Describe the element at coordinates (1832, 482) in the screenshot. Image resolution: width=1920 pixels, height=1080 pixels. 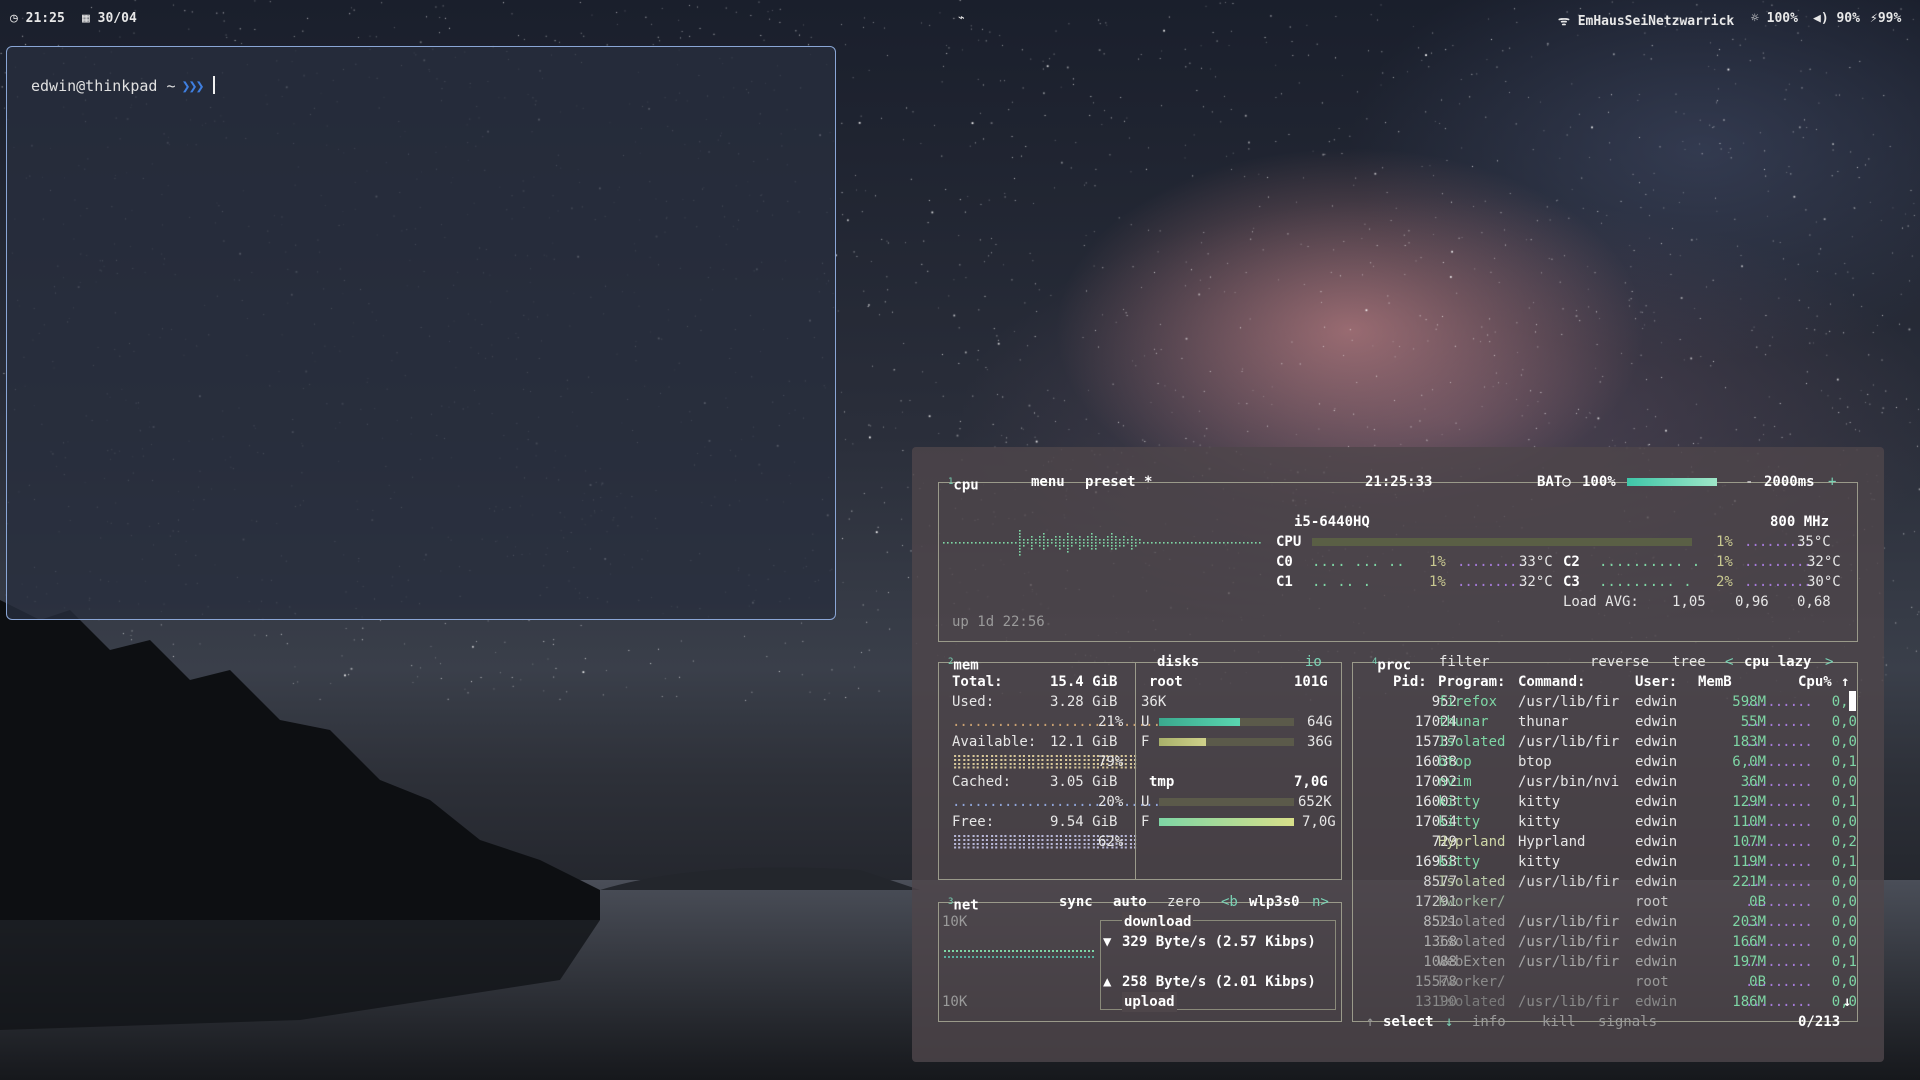
I see `interval-increase: +` at that location.